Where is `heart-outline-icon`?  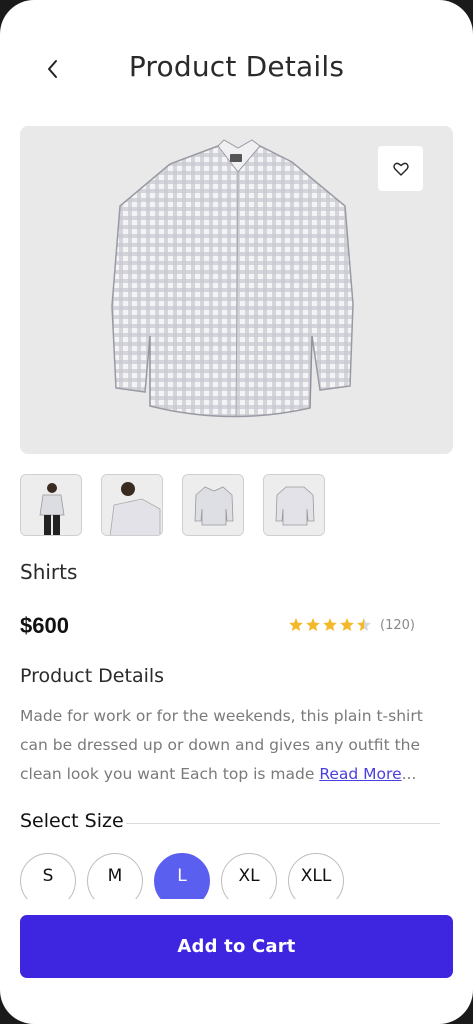
heart-outline-icon is located at coordinates (400, 169).